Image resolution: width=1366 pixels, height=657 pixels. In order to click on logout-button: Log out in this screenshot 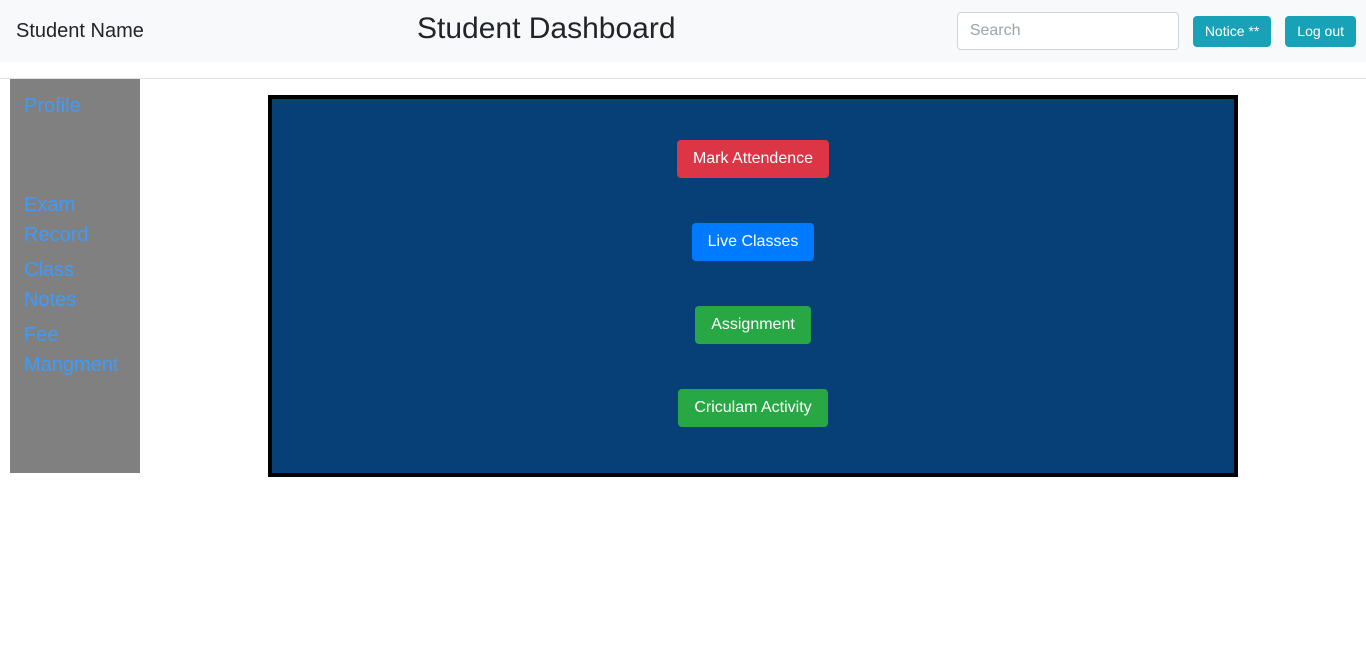, I will do `click(1320, 31)`.